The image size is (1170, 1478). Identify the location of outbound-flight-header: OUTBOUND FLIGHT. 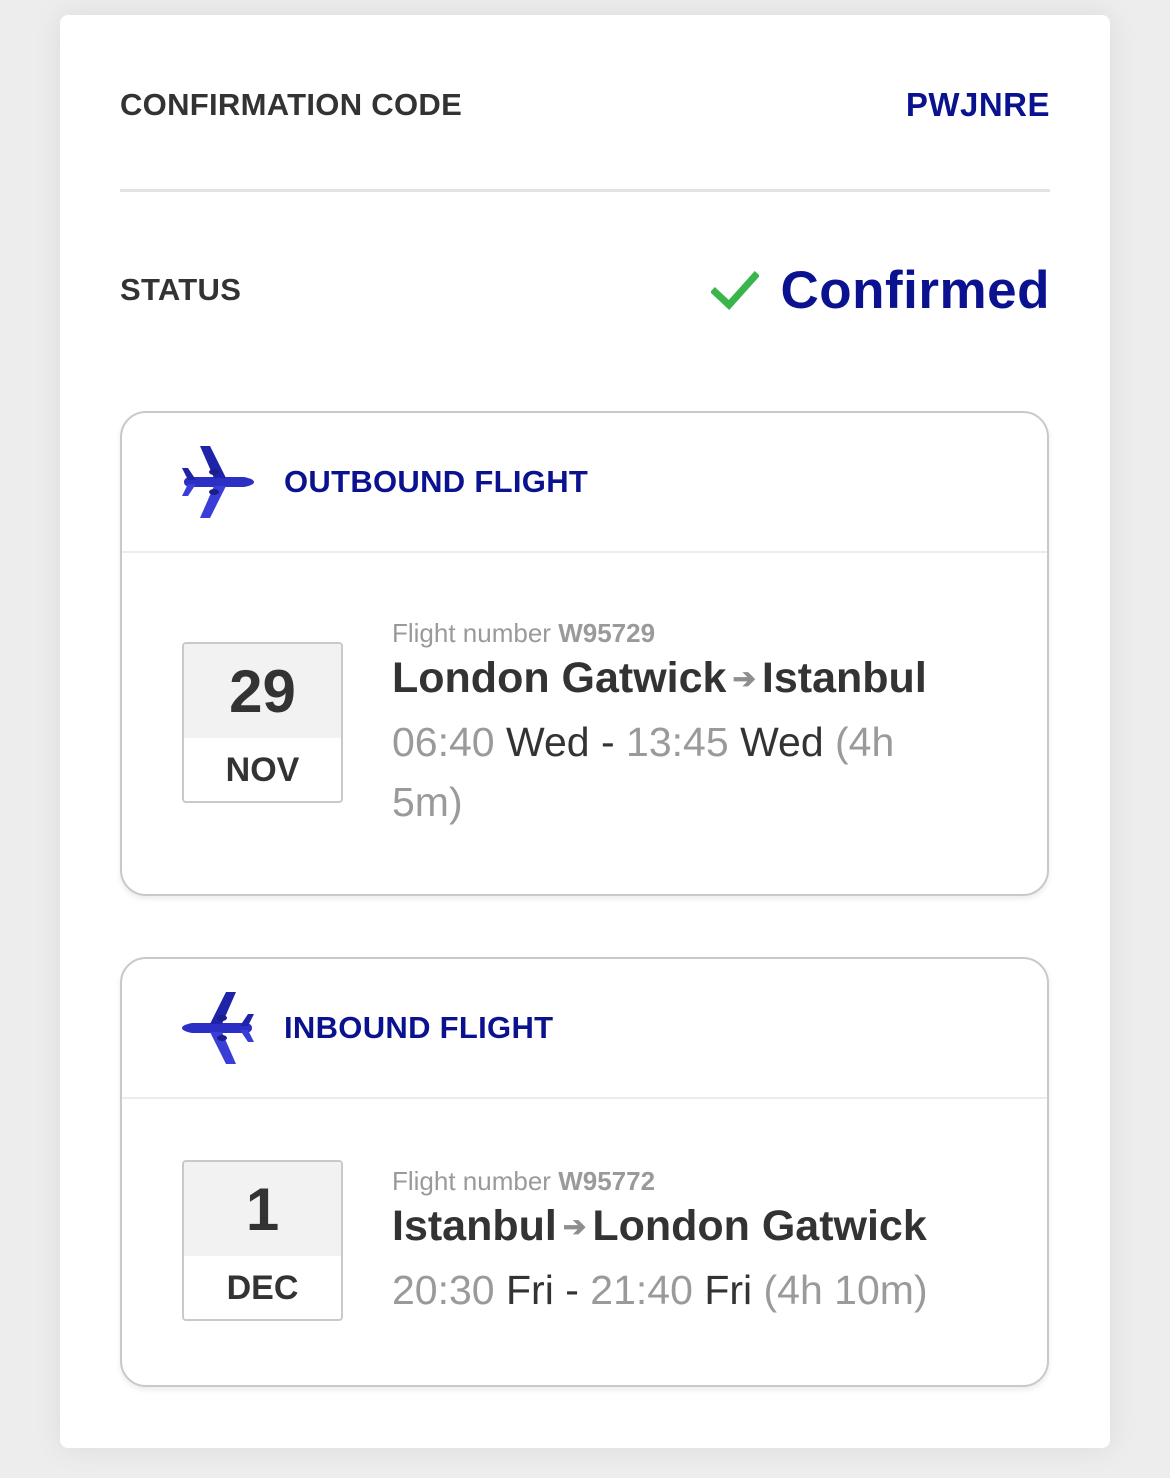
(584, 483).